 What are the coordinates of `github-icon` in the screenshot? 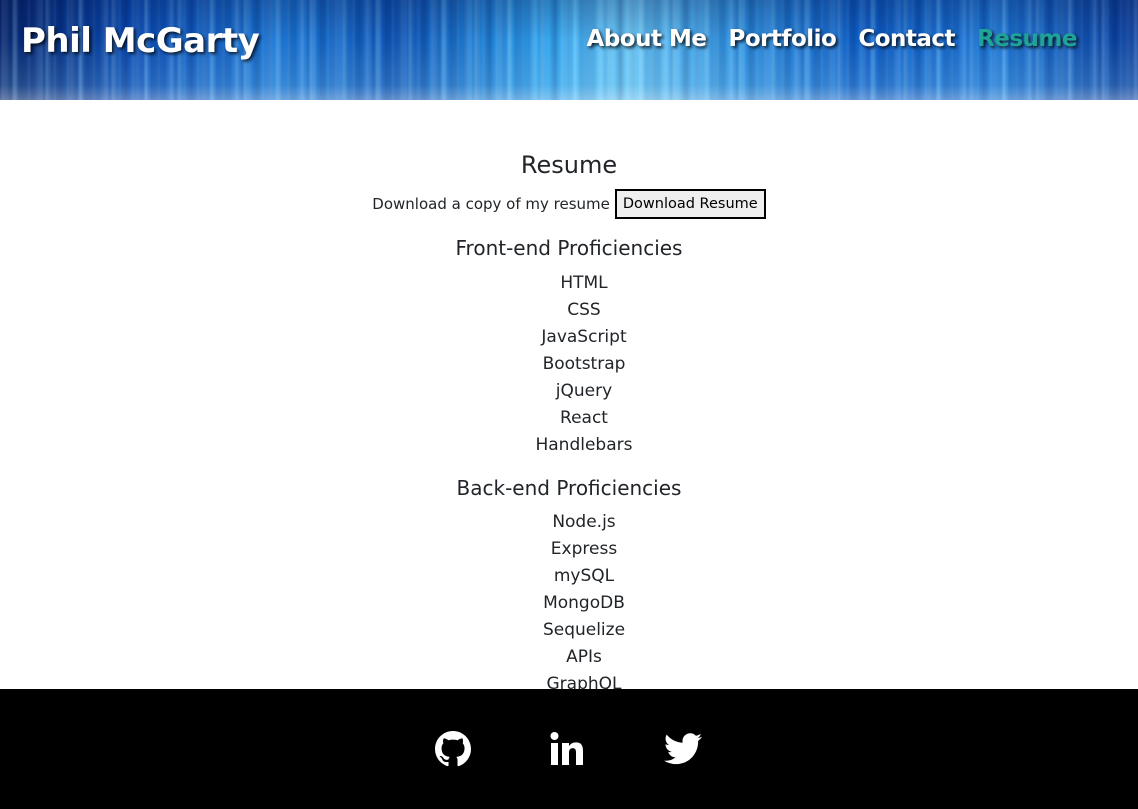 It's located at (453, 749).